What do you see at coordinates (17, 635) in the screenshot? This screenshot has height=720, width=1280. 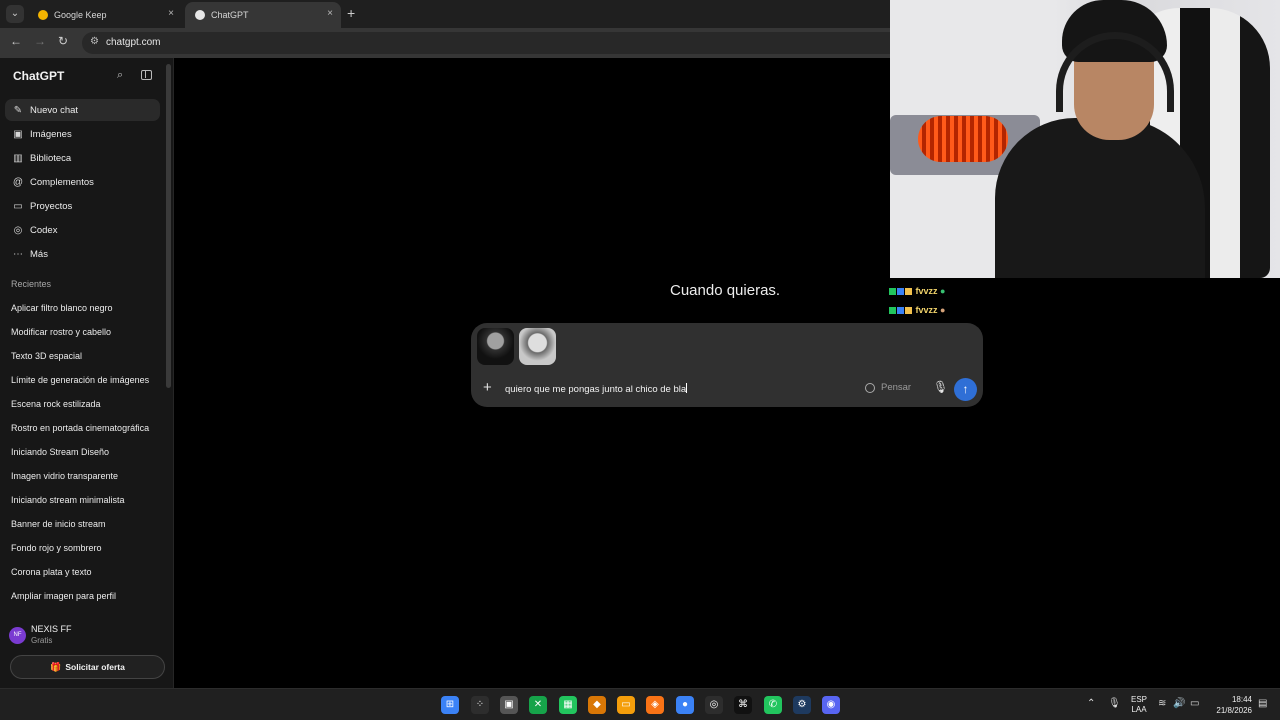 I see `avatar: NF` at bounding box center [17, 635].